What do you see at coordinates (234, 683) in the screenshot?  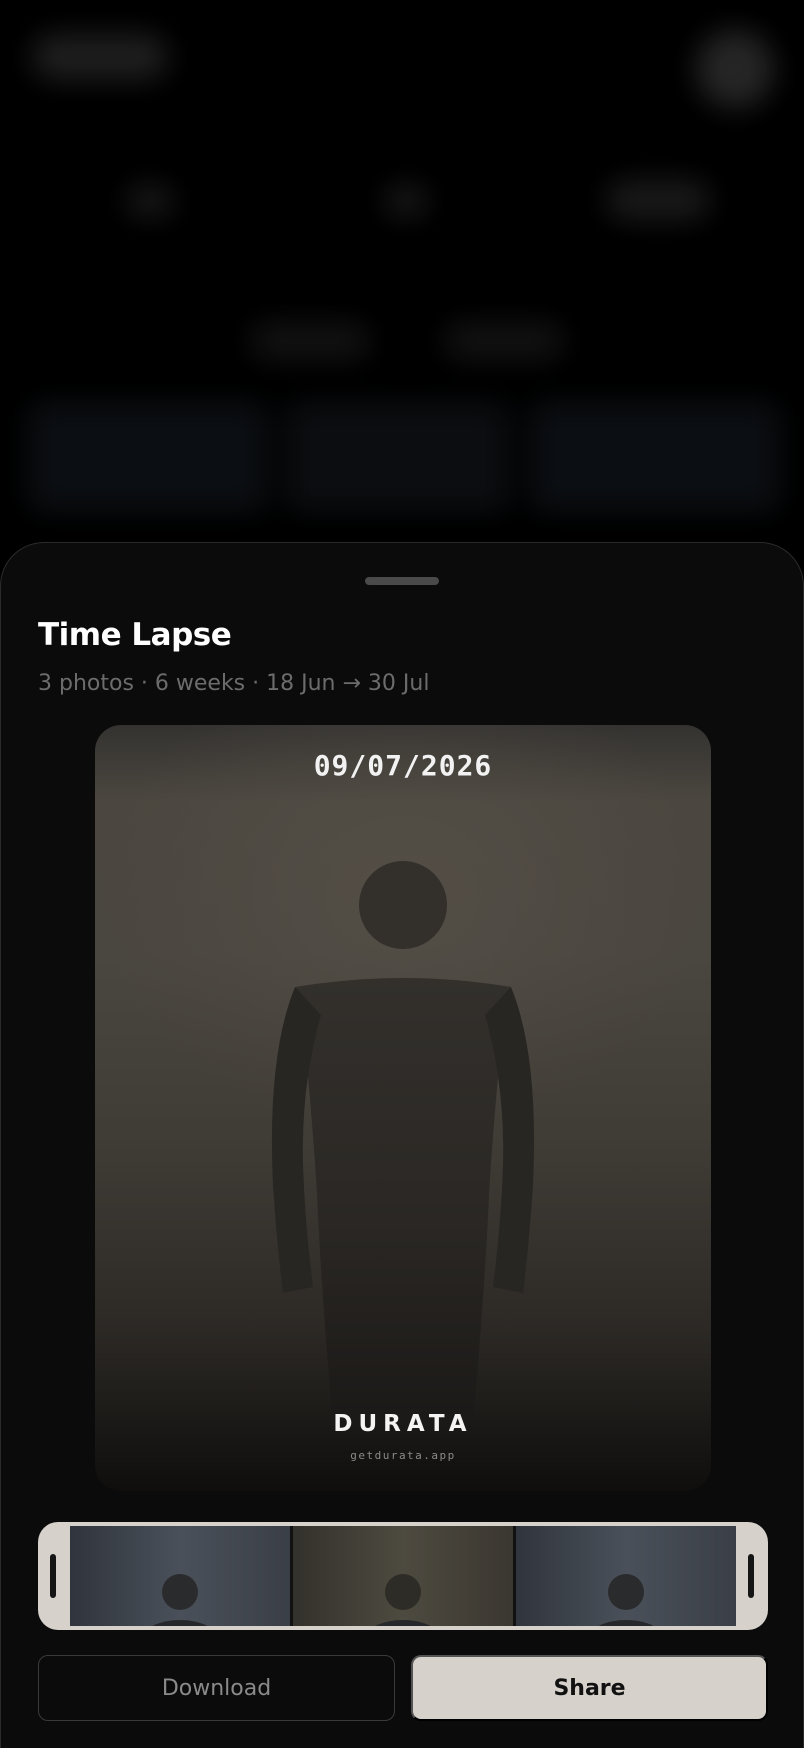 I see `sheet-subtitle: 3 photos · 6 weeks · 18 Jun → 30 Jul` at bounding box center [234, 683].